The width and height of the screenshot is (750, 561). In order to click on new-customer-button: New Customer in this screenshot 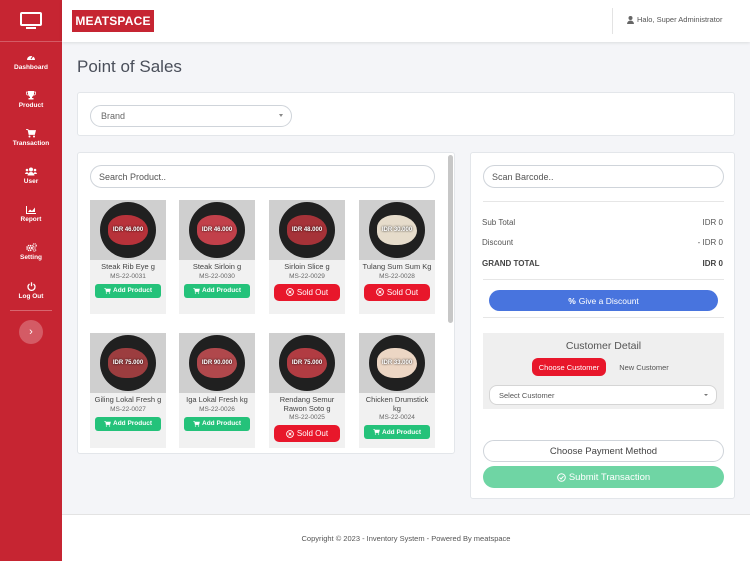, I will do `click(644, 367)`.